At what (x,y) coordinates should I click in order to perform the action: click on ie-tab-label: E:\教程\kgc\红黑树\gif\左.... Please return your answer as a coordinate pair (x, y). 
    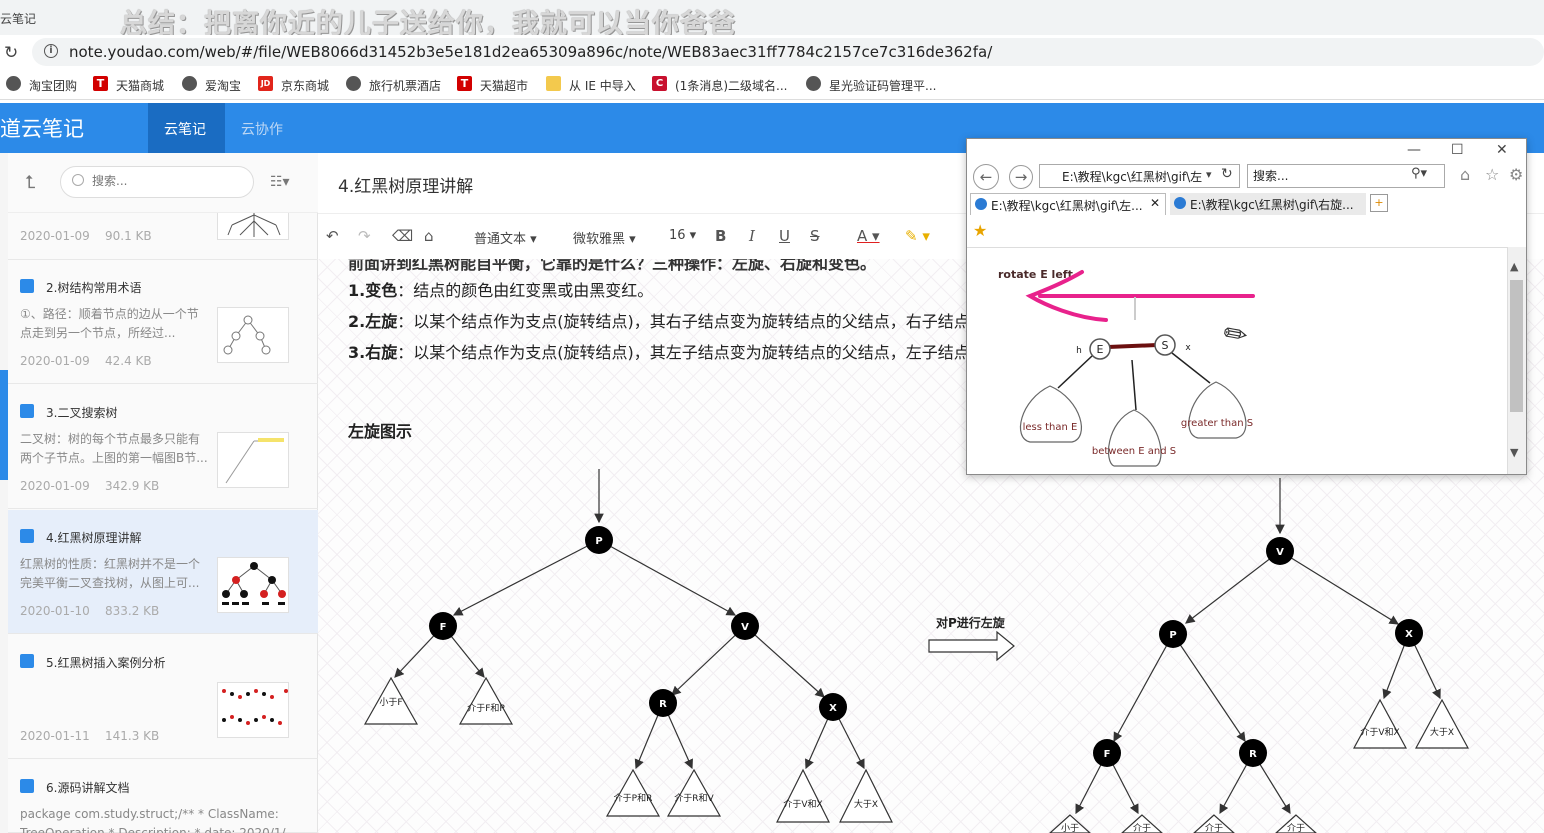
    Looking at the image, I should click on (1067, 206).